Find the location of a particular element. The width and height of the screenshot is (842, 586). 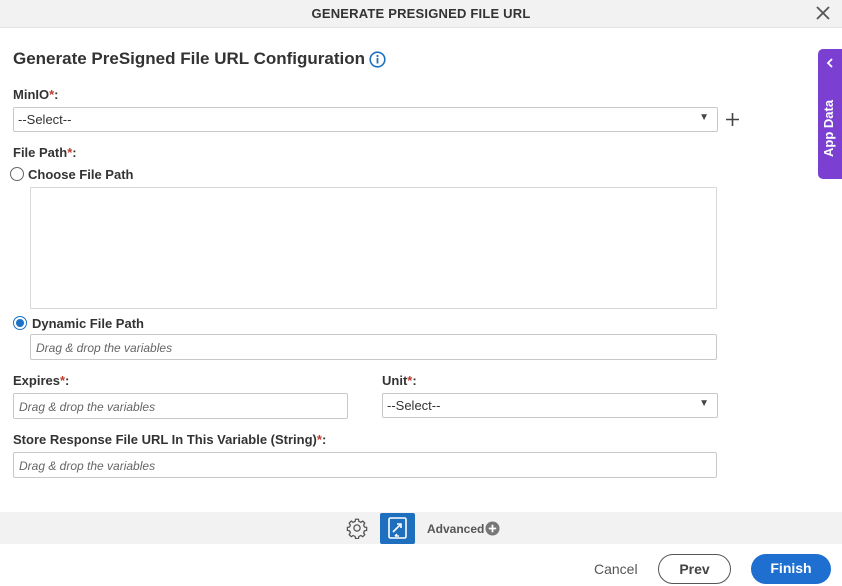

choose-file-path-label: Choose File Path is located at coordinates (80, 174).